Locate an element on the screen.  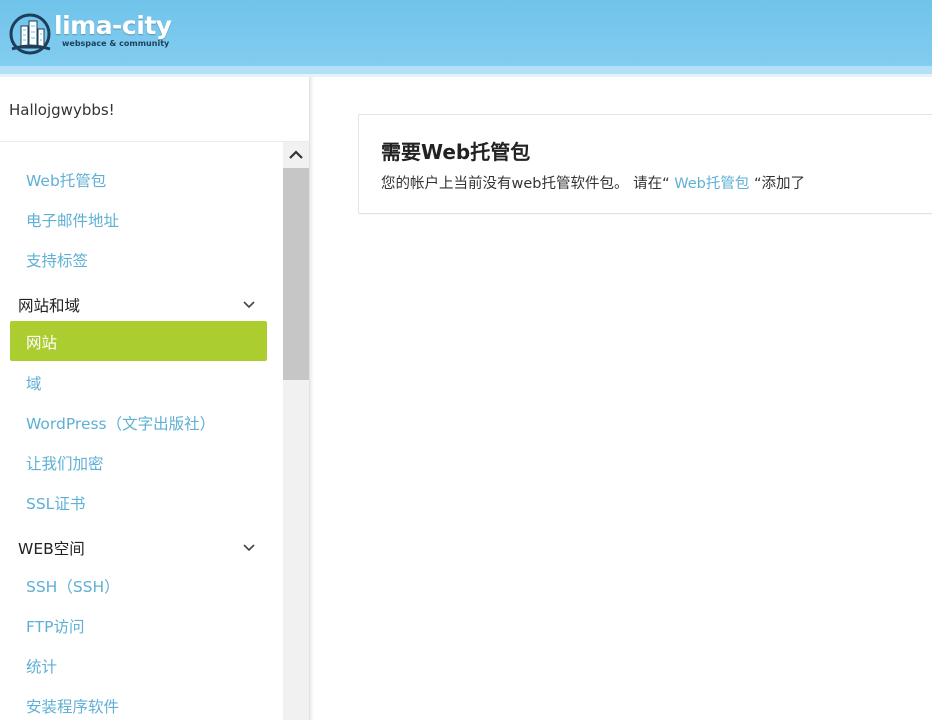
sidebar-scrollbar is located at coordinates (296, 431).